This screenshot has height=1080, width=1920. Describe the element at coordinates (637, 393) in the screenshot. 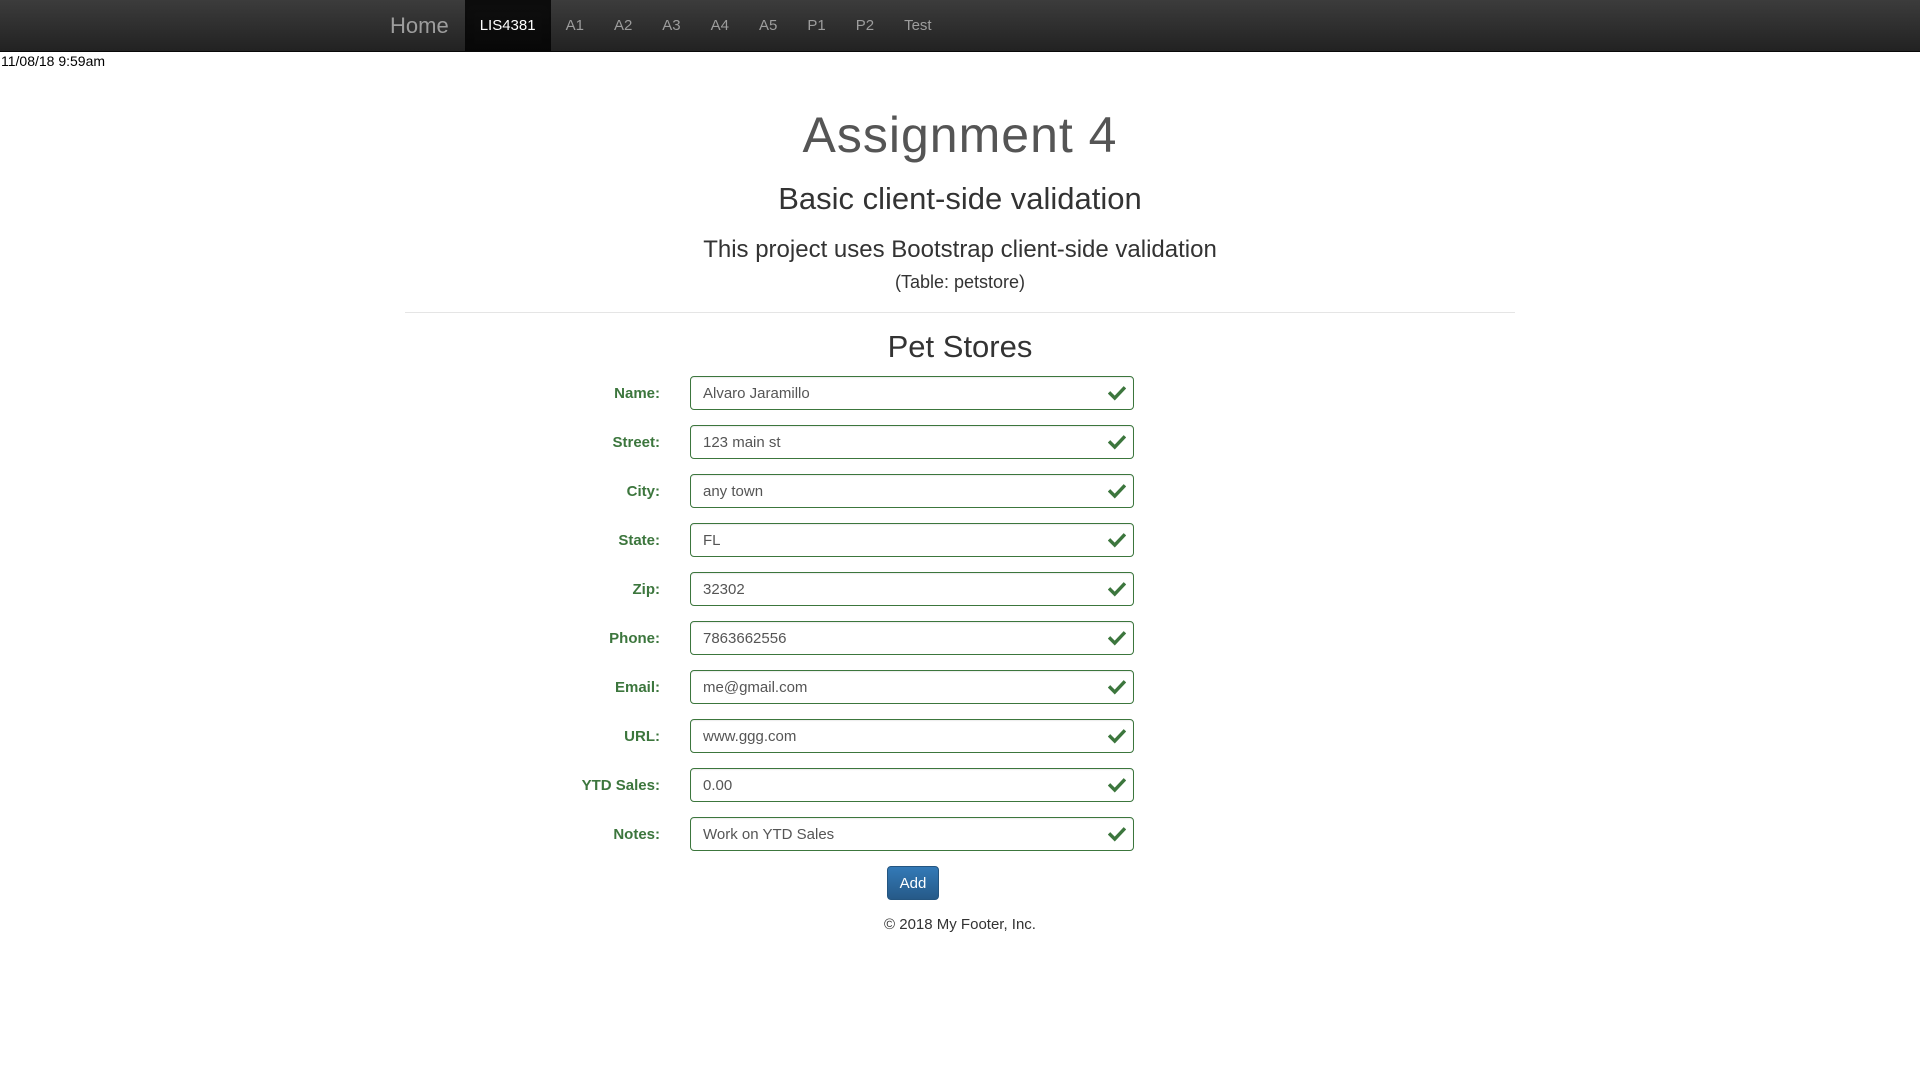

I see `name-label: Name:` at that location.